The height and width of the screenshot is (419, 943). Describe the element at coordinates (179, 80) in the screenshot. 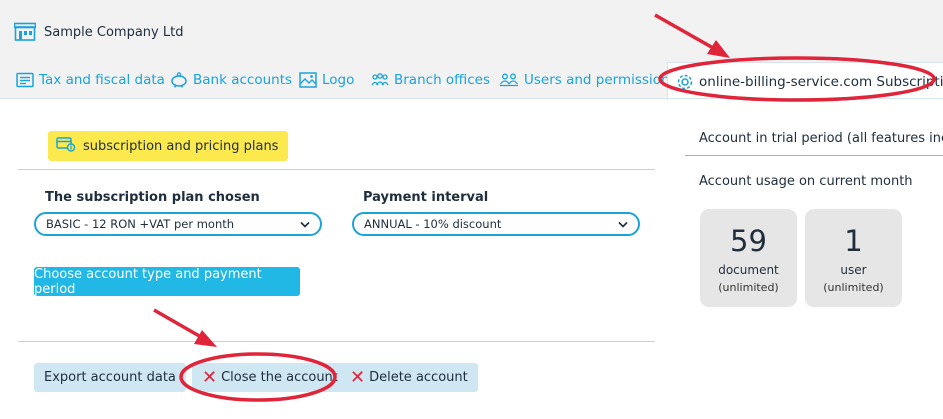

I see `piggy-bank-icon` at that location.